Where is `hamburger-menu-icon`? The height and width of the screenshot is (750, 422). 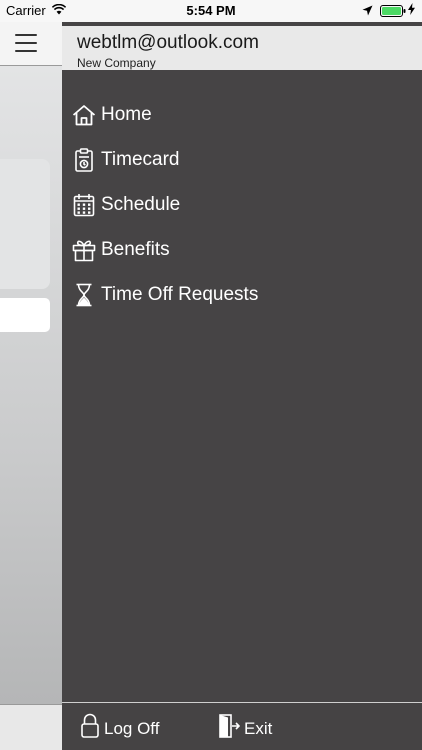
hamburger-menu-icon is located at coordinates (26, 43).